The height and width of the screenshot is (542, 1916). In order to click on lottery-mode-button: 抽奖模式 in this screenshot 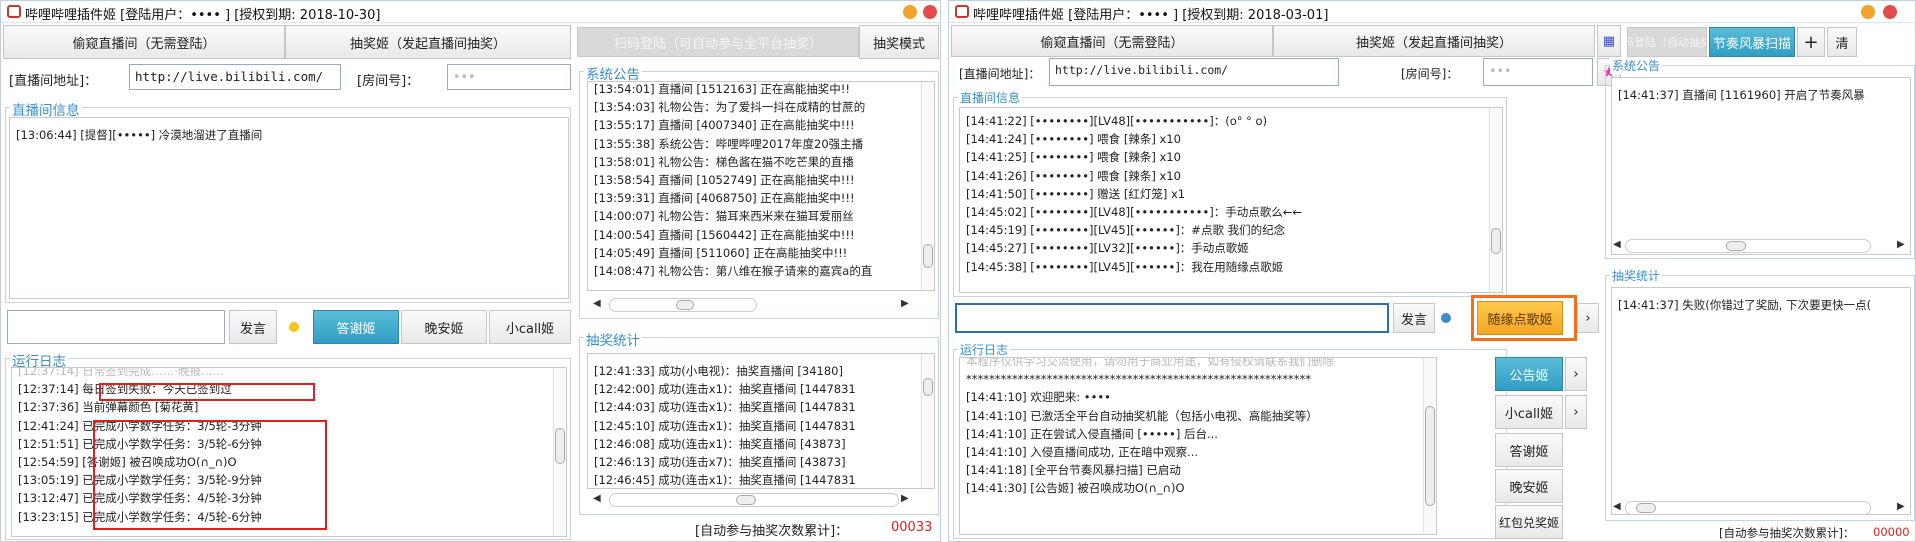, I will do `click(899, 42)`.